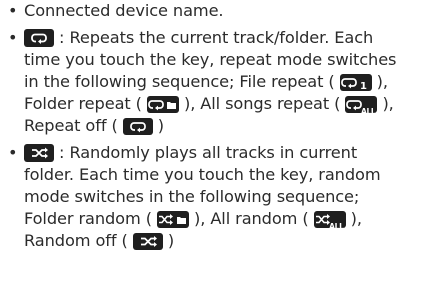 This screenshot has width=425, height=289. Describe the element at coordinates (172, 219) in the screenshot. I see `folder-random-icon` at that location.